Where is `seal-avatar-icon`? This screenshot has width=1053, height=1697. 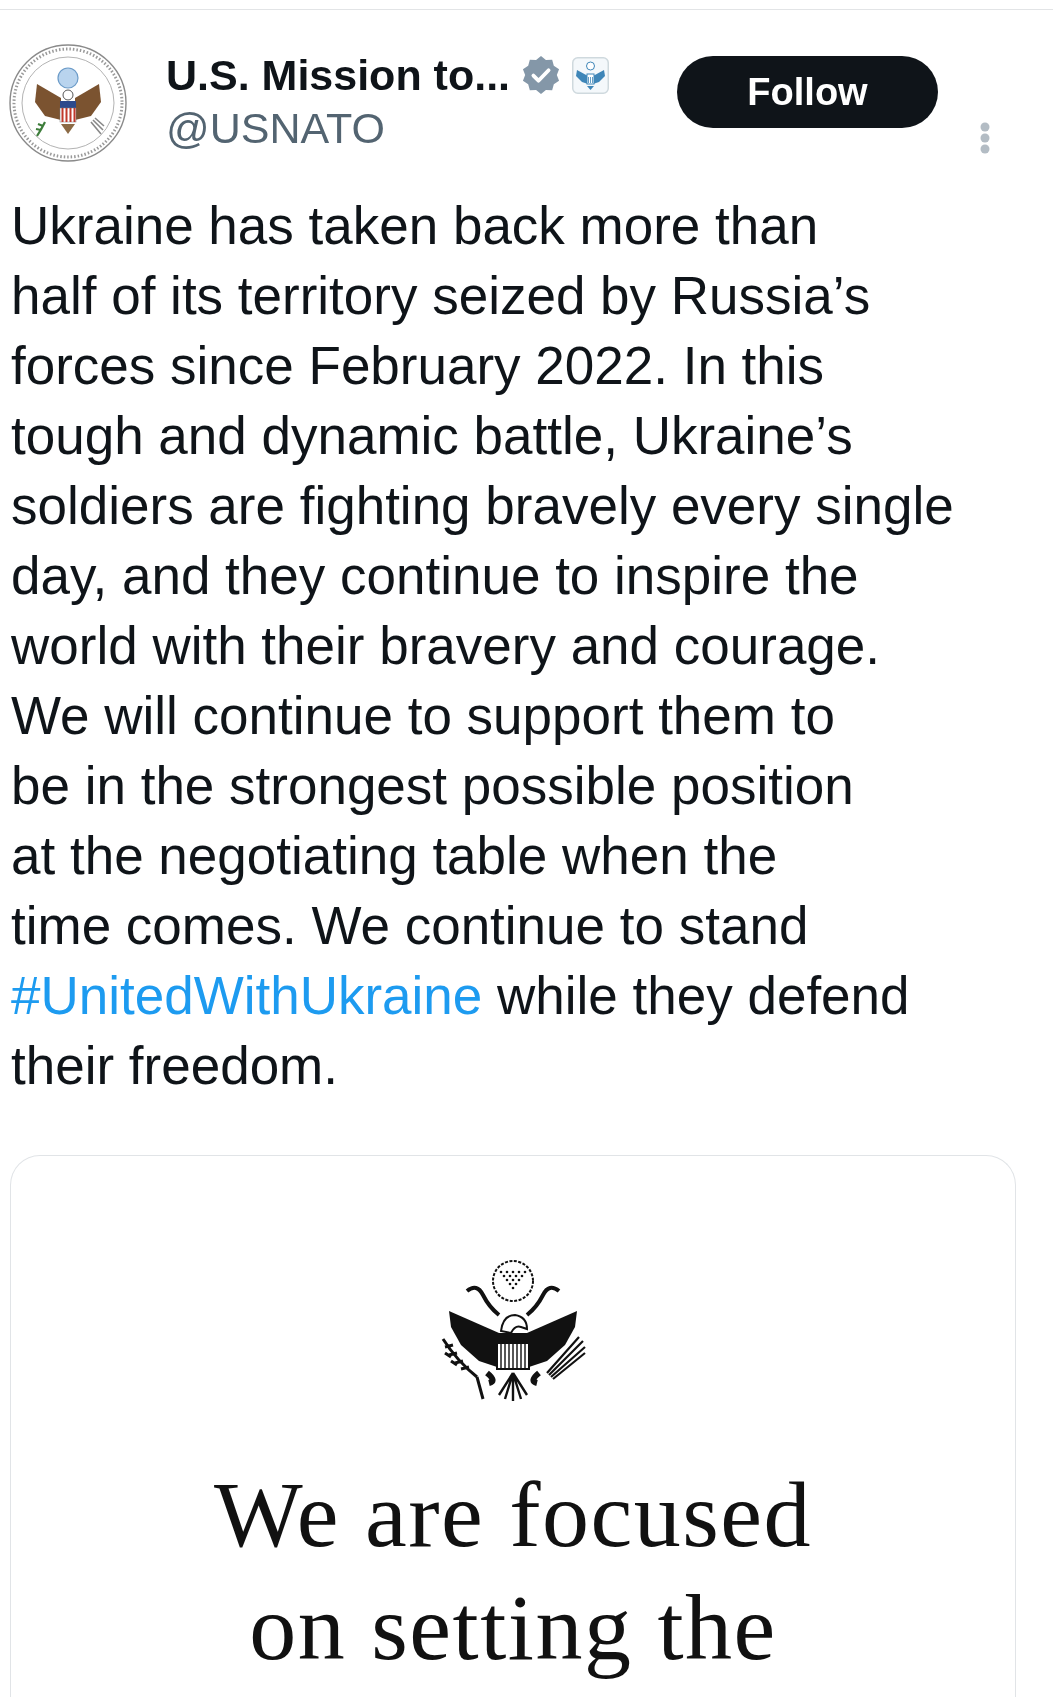 seal-avatar-icon is located at coordinates (68, 103).